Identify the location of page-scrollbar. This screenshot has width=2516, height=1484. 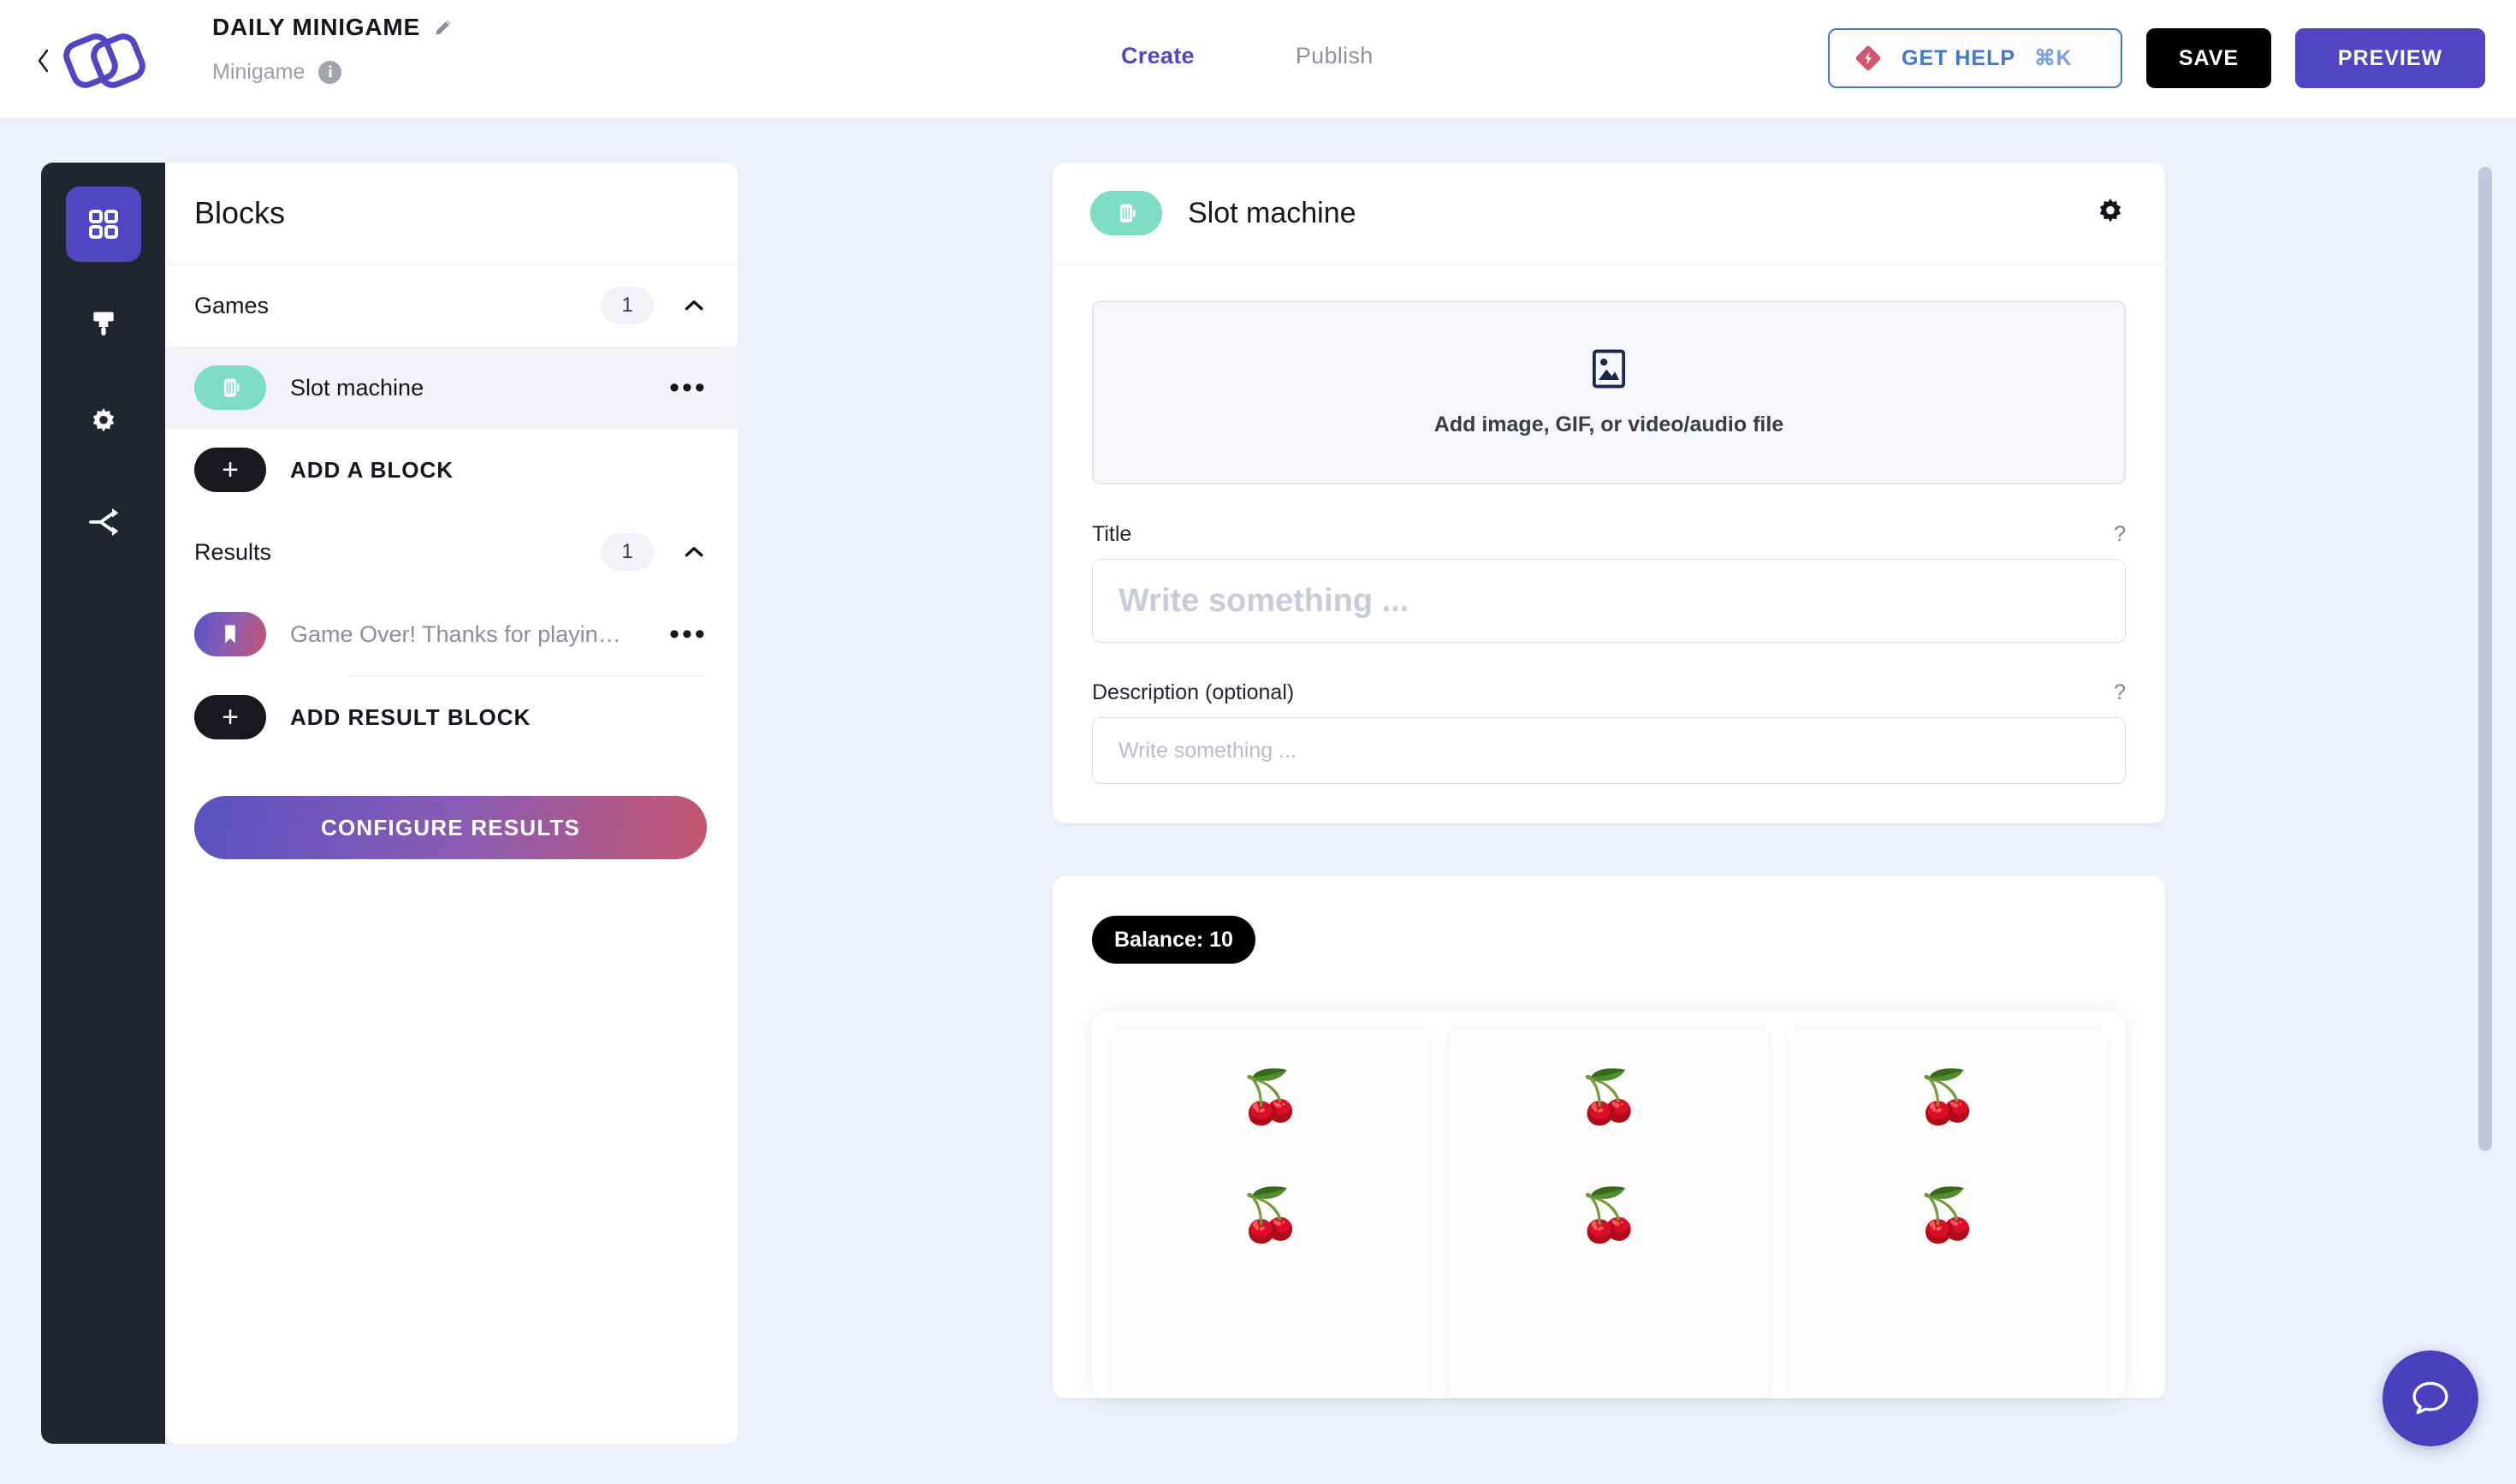
(2485, 804).